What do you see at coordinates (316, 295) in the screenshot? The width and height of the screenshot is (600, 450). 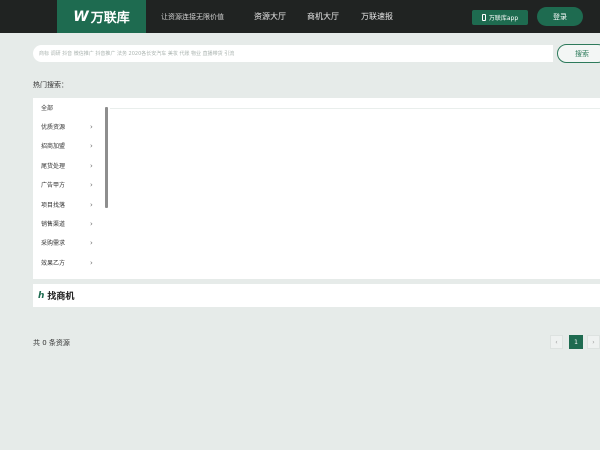 I see `business-section-header: h 找商机` at bounding box center [316, 295].